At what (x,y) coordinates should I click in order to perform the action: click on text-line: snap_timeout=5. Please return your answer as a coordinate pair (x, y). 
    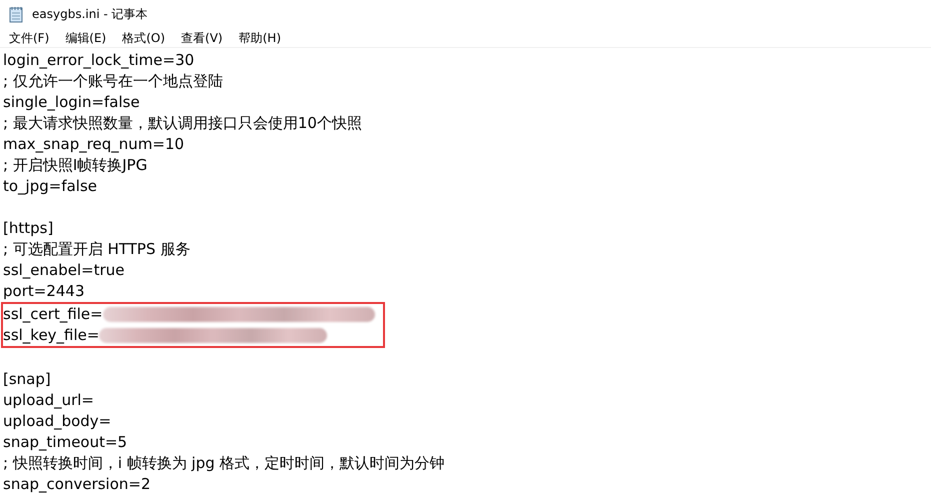
    Looking at the image, I should click on (65, 442).